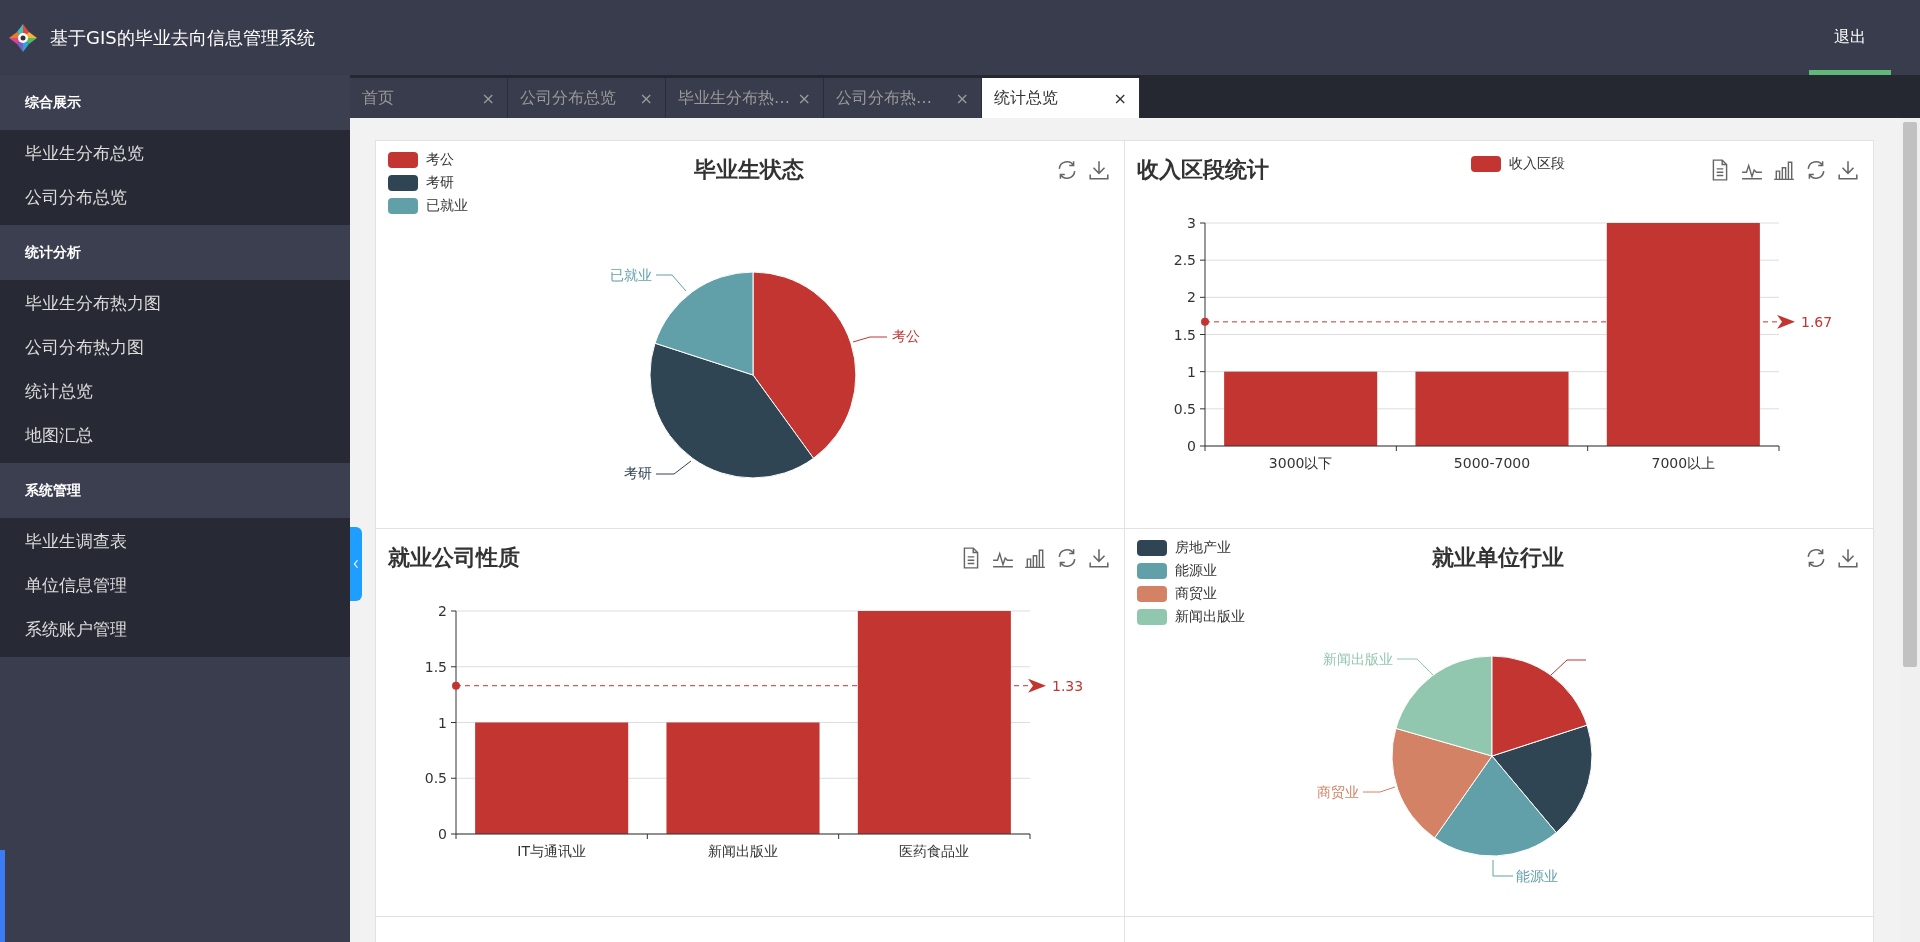 This screenshot has width=1920, height=942. I want to click on sidebar-item: 系统账户管理, so click(175, 629).